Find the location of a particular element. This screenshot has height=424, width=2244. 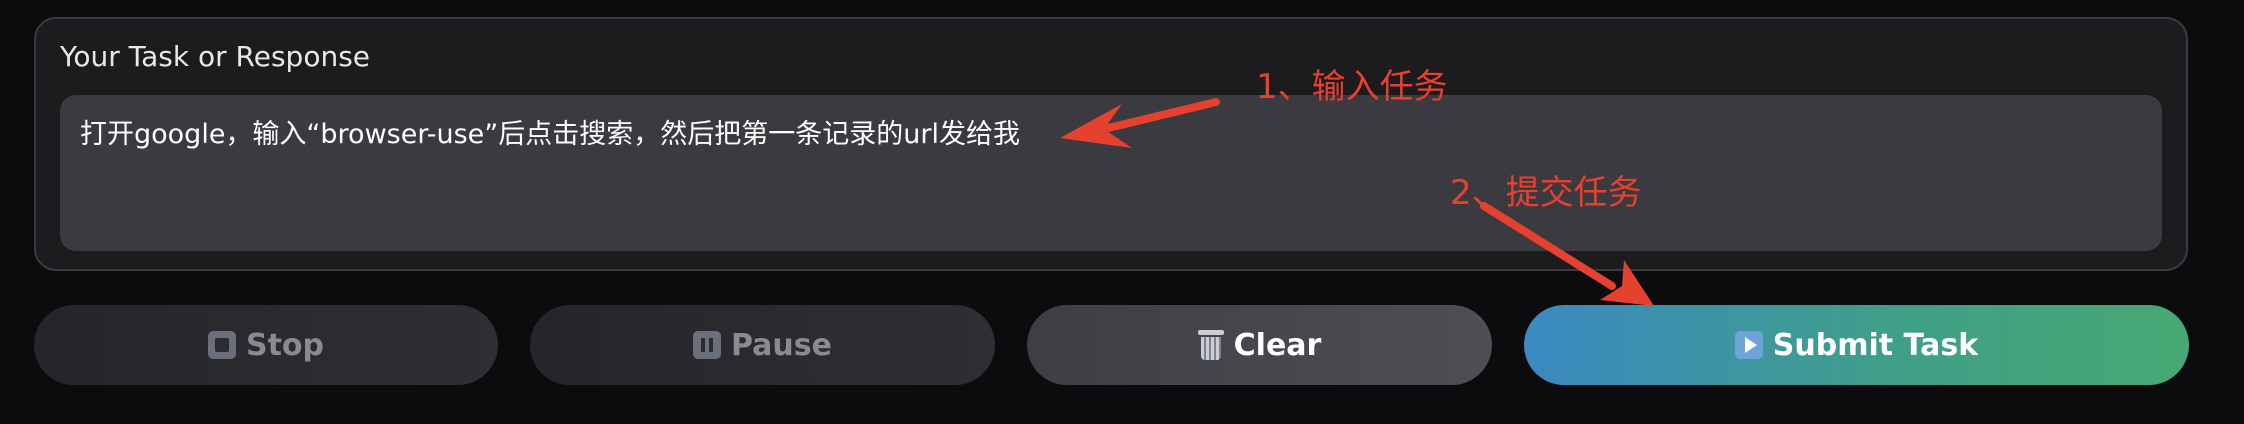

submit-button-label: Submit Task is located at coordinates (1875, 345).